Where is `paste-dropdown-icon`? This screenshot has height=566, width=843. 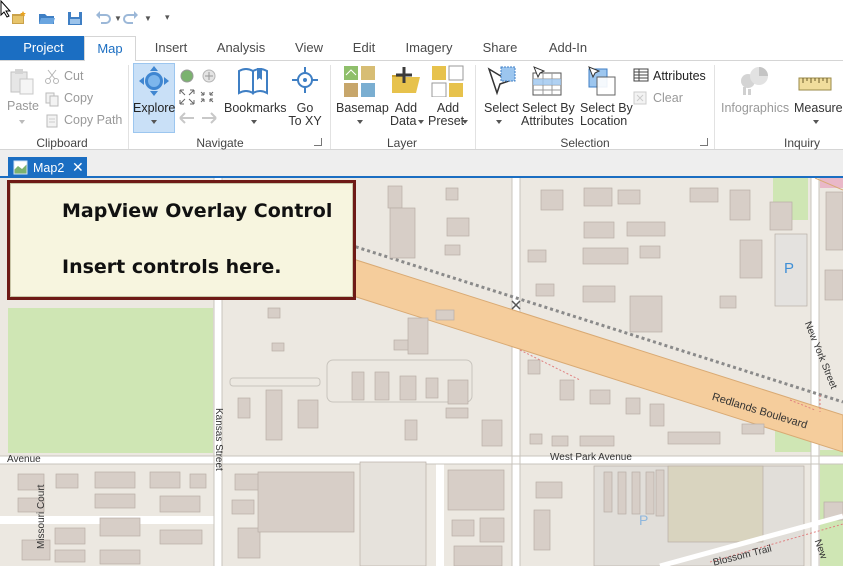 paste-dropdown-icon is located at coordinates (22, 122).